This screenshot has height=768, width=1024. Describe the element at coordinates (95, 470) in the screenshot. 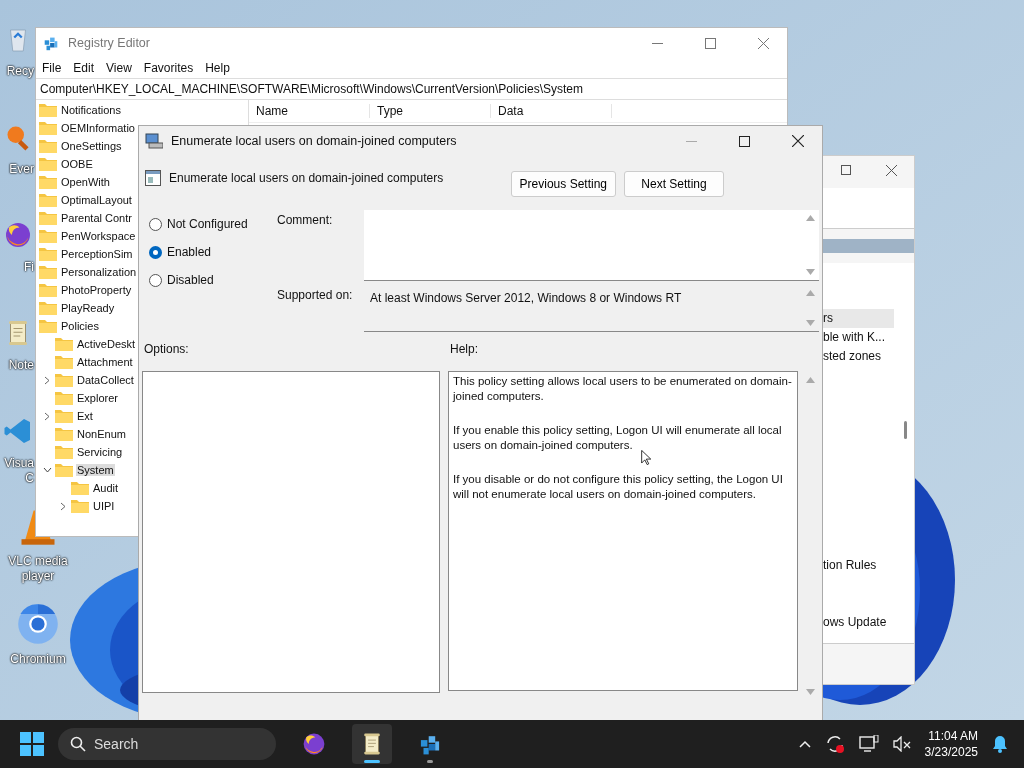

I see `tree-item: System` at that location.